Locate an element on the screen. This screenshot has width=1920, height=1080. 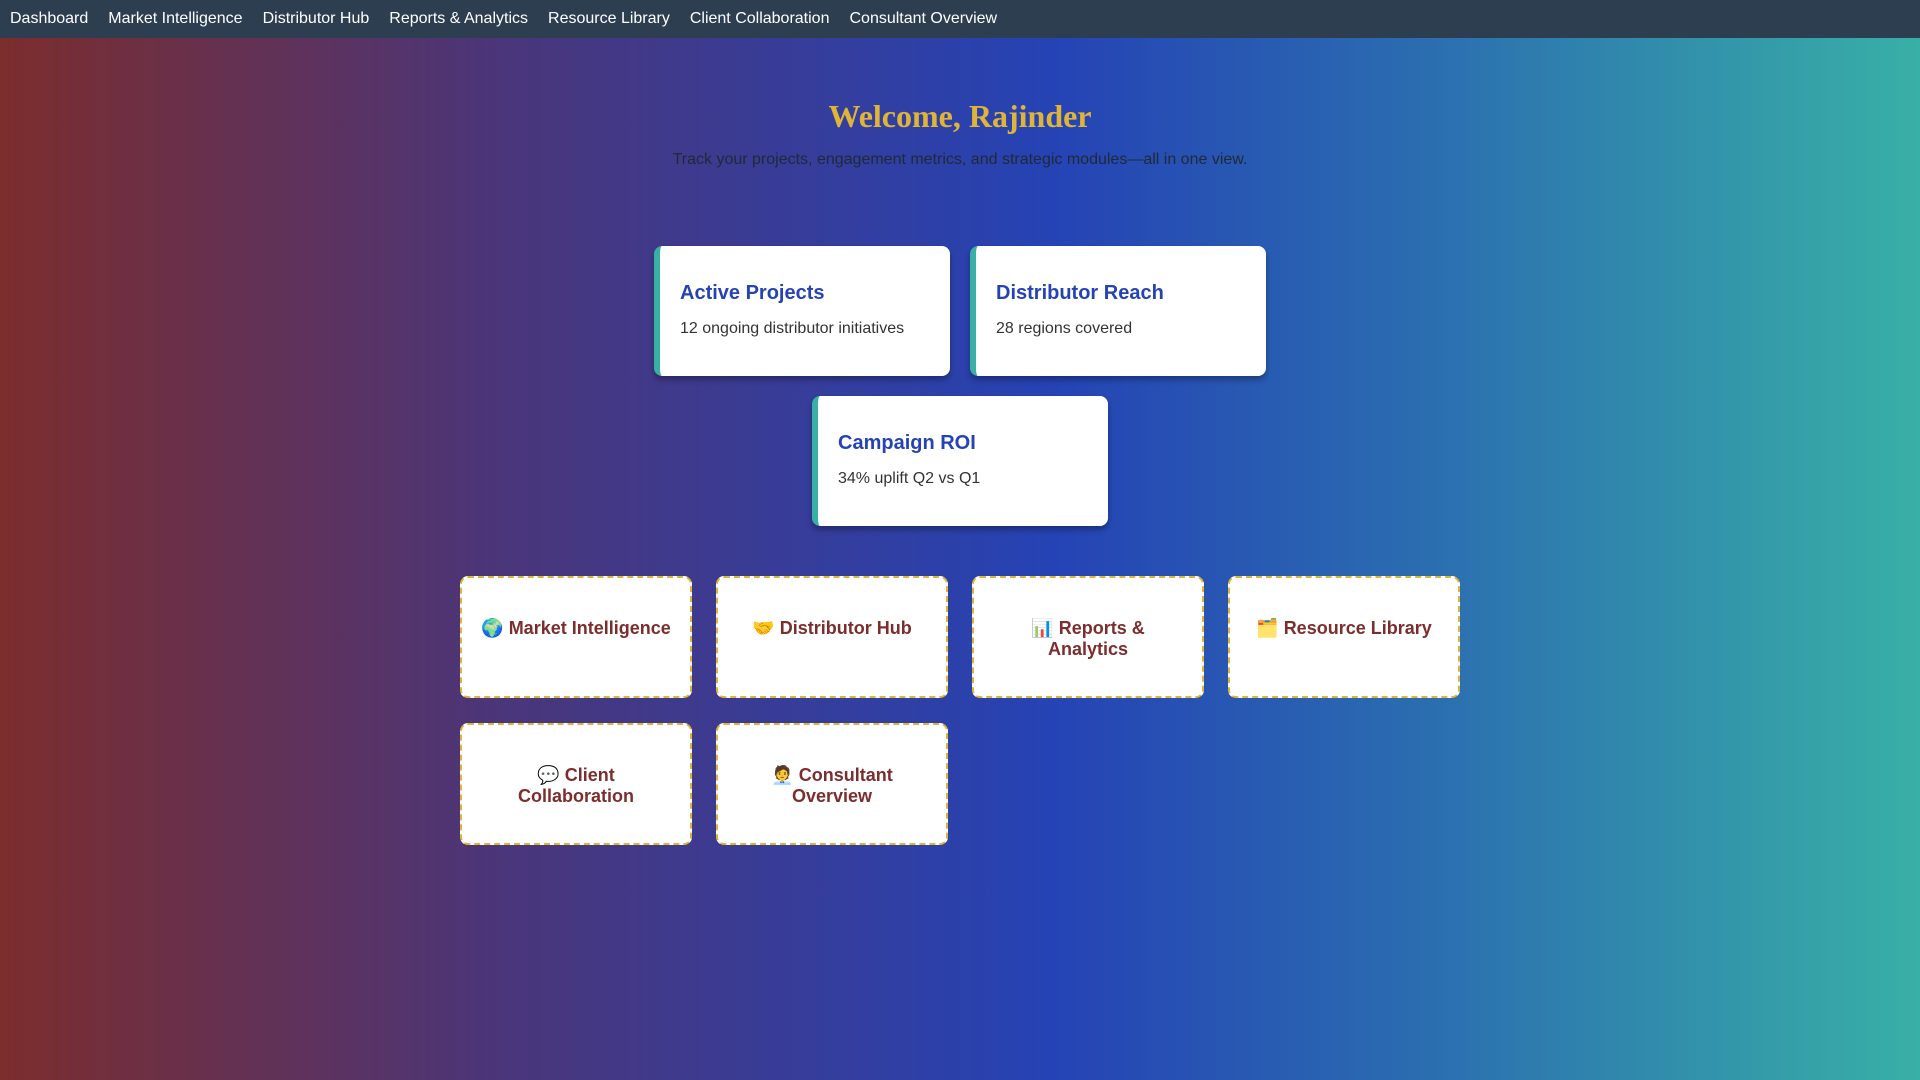
module-consultant-overview: 🧑‍💼 Consultant Overview is located at coordinates (832, 784).